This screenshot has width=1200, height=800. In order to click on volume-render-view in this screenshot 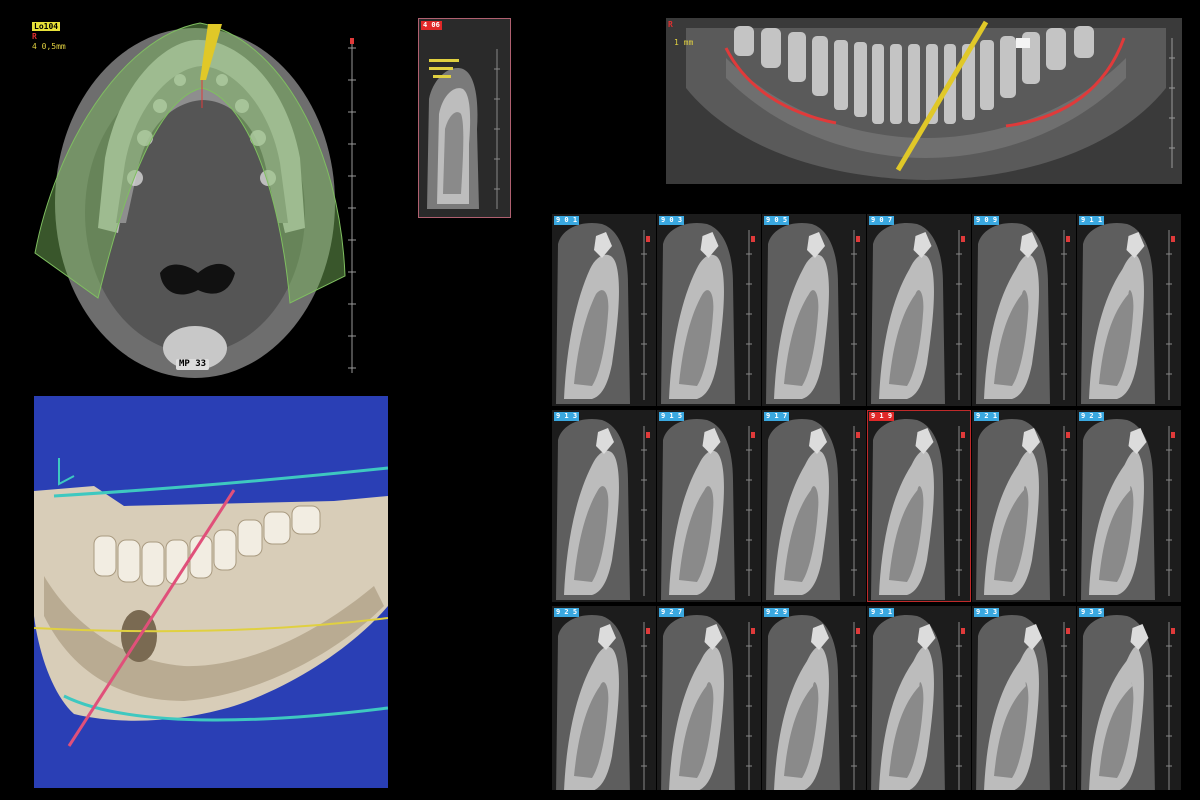, I will do `click(211, 592)`.